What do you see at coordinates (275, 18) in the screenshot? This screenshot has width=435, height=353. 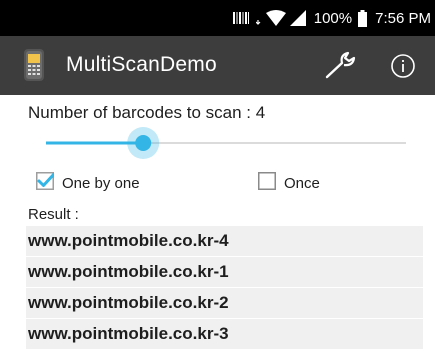 I see `wifi-icon` at bounding box center [275, 18].